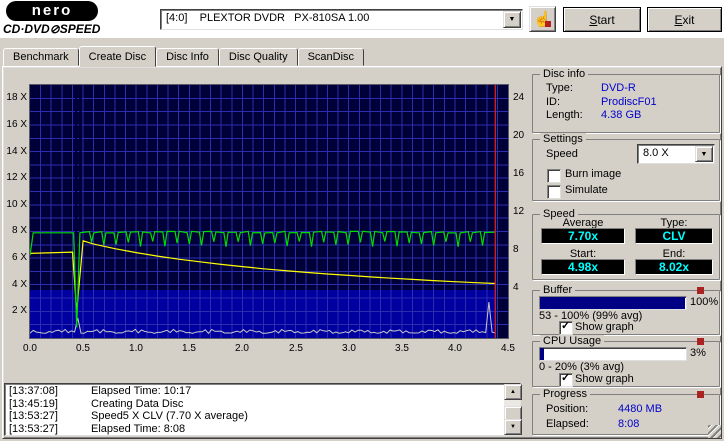 Image resolution: width=724 pixels, height=441 pixels. Describe the element at coordinates (604, 379) in the screenshot. I see `cpu-show-graph-label: Show graph` at that location.